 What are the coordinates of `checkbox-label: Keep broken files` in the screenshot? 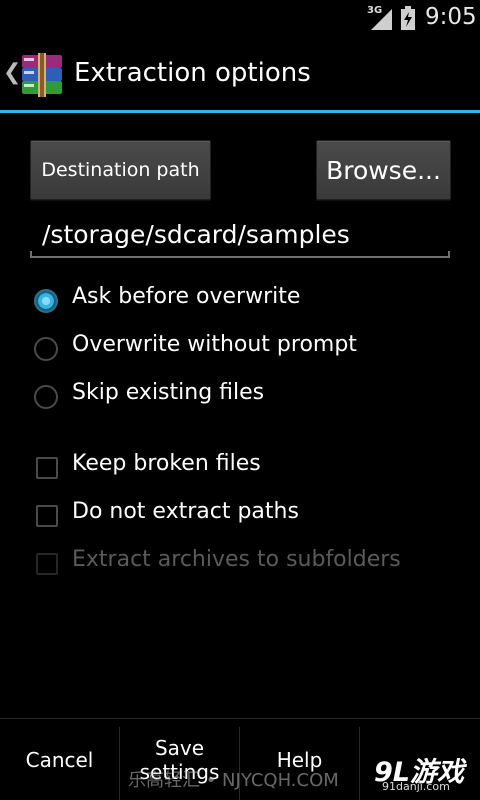 It's located at (166, 463).